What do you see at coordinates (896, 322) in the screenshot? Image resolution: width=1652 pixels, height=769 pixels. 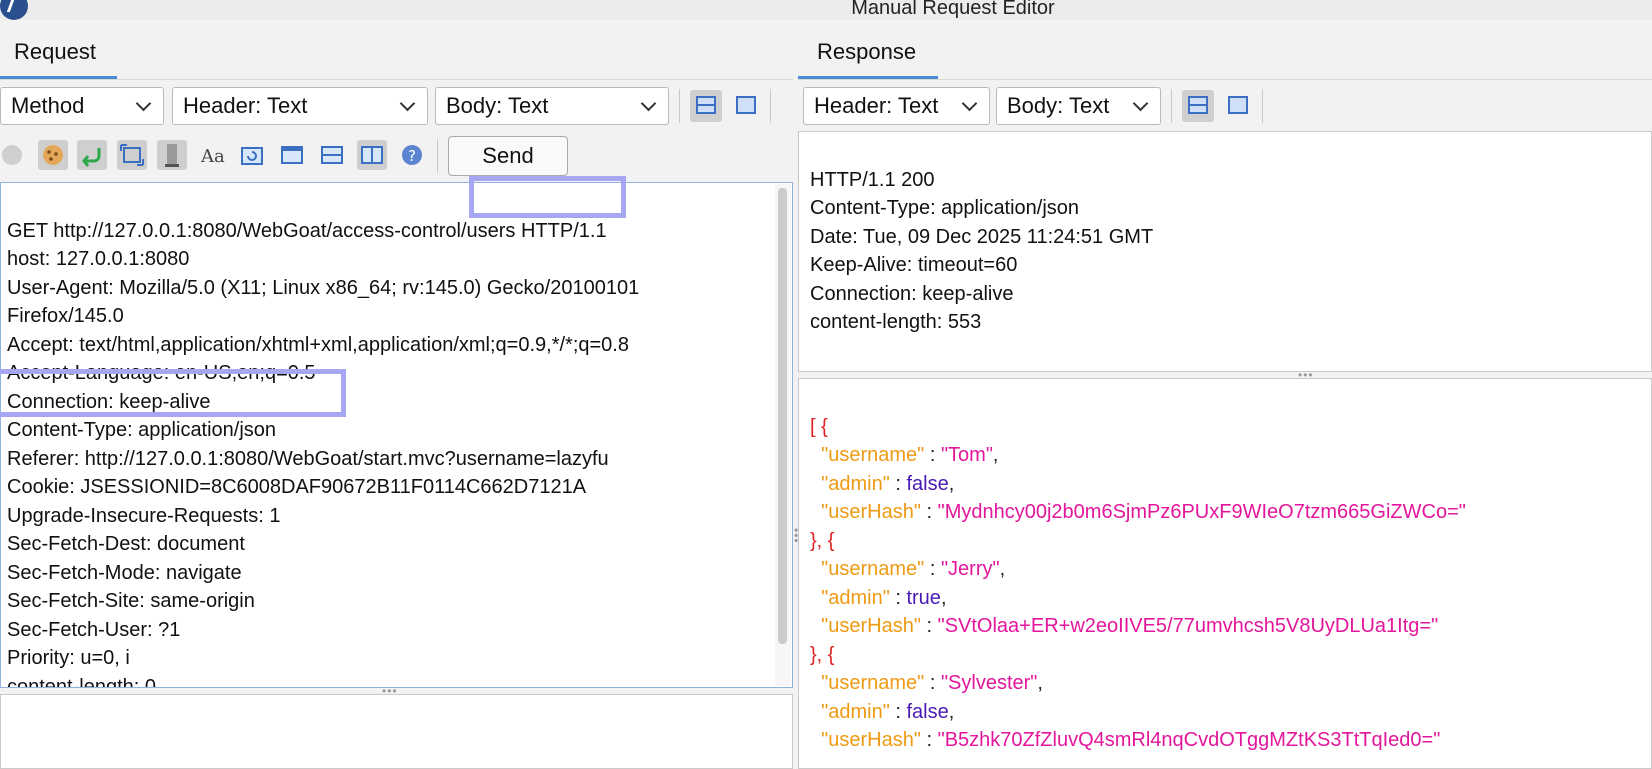 I see `header-line: content-length: 553` at bounding box center [896, 322].